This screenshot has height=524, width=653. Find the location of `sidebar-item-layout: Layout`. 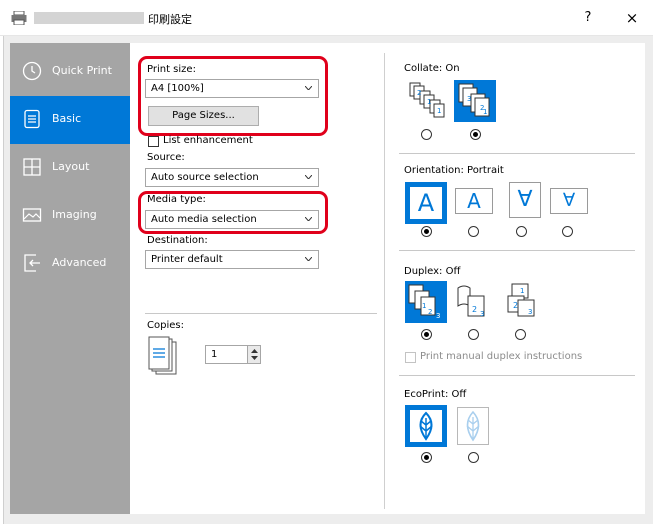

sidebar-item-layout: Layout is located at coordinates (70, 168).